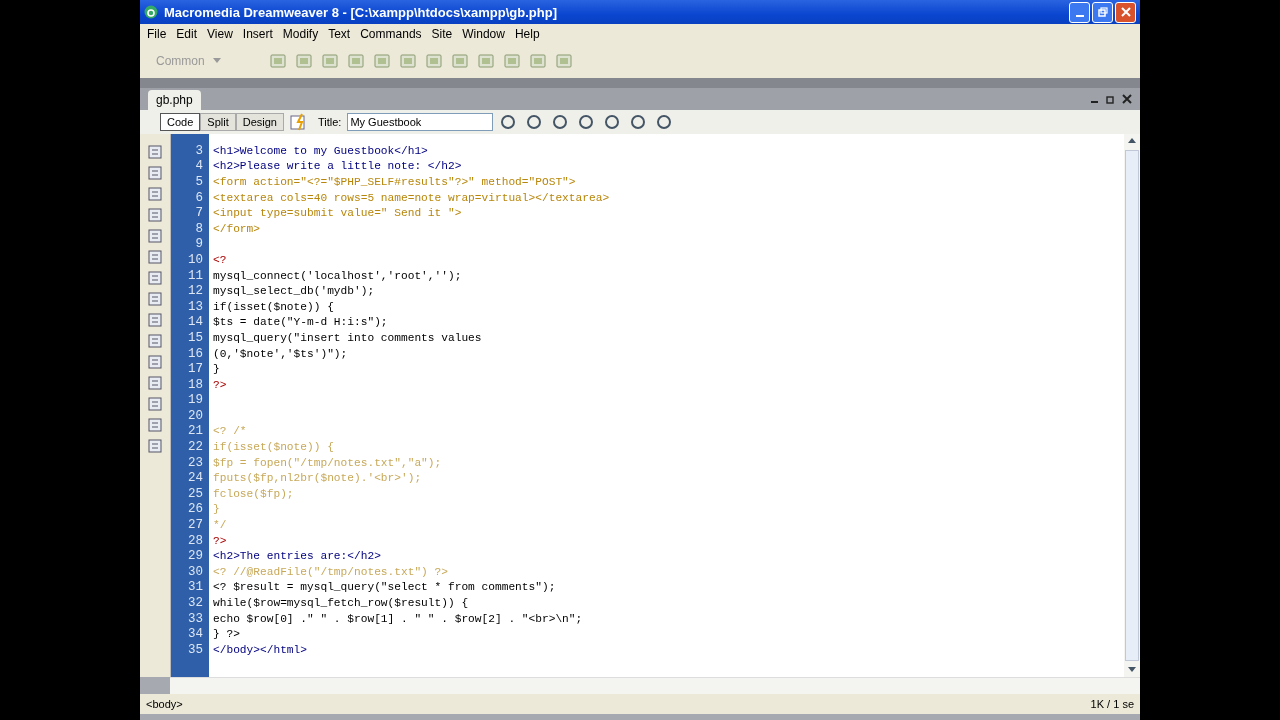 This screenshot has height=720, width=1280. What do you see at coordinates (195, 556) in the screenshot?
I see `line-number: 29` at bounding box center [195, 556].